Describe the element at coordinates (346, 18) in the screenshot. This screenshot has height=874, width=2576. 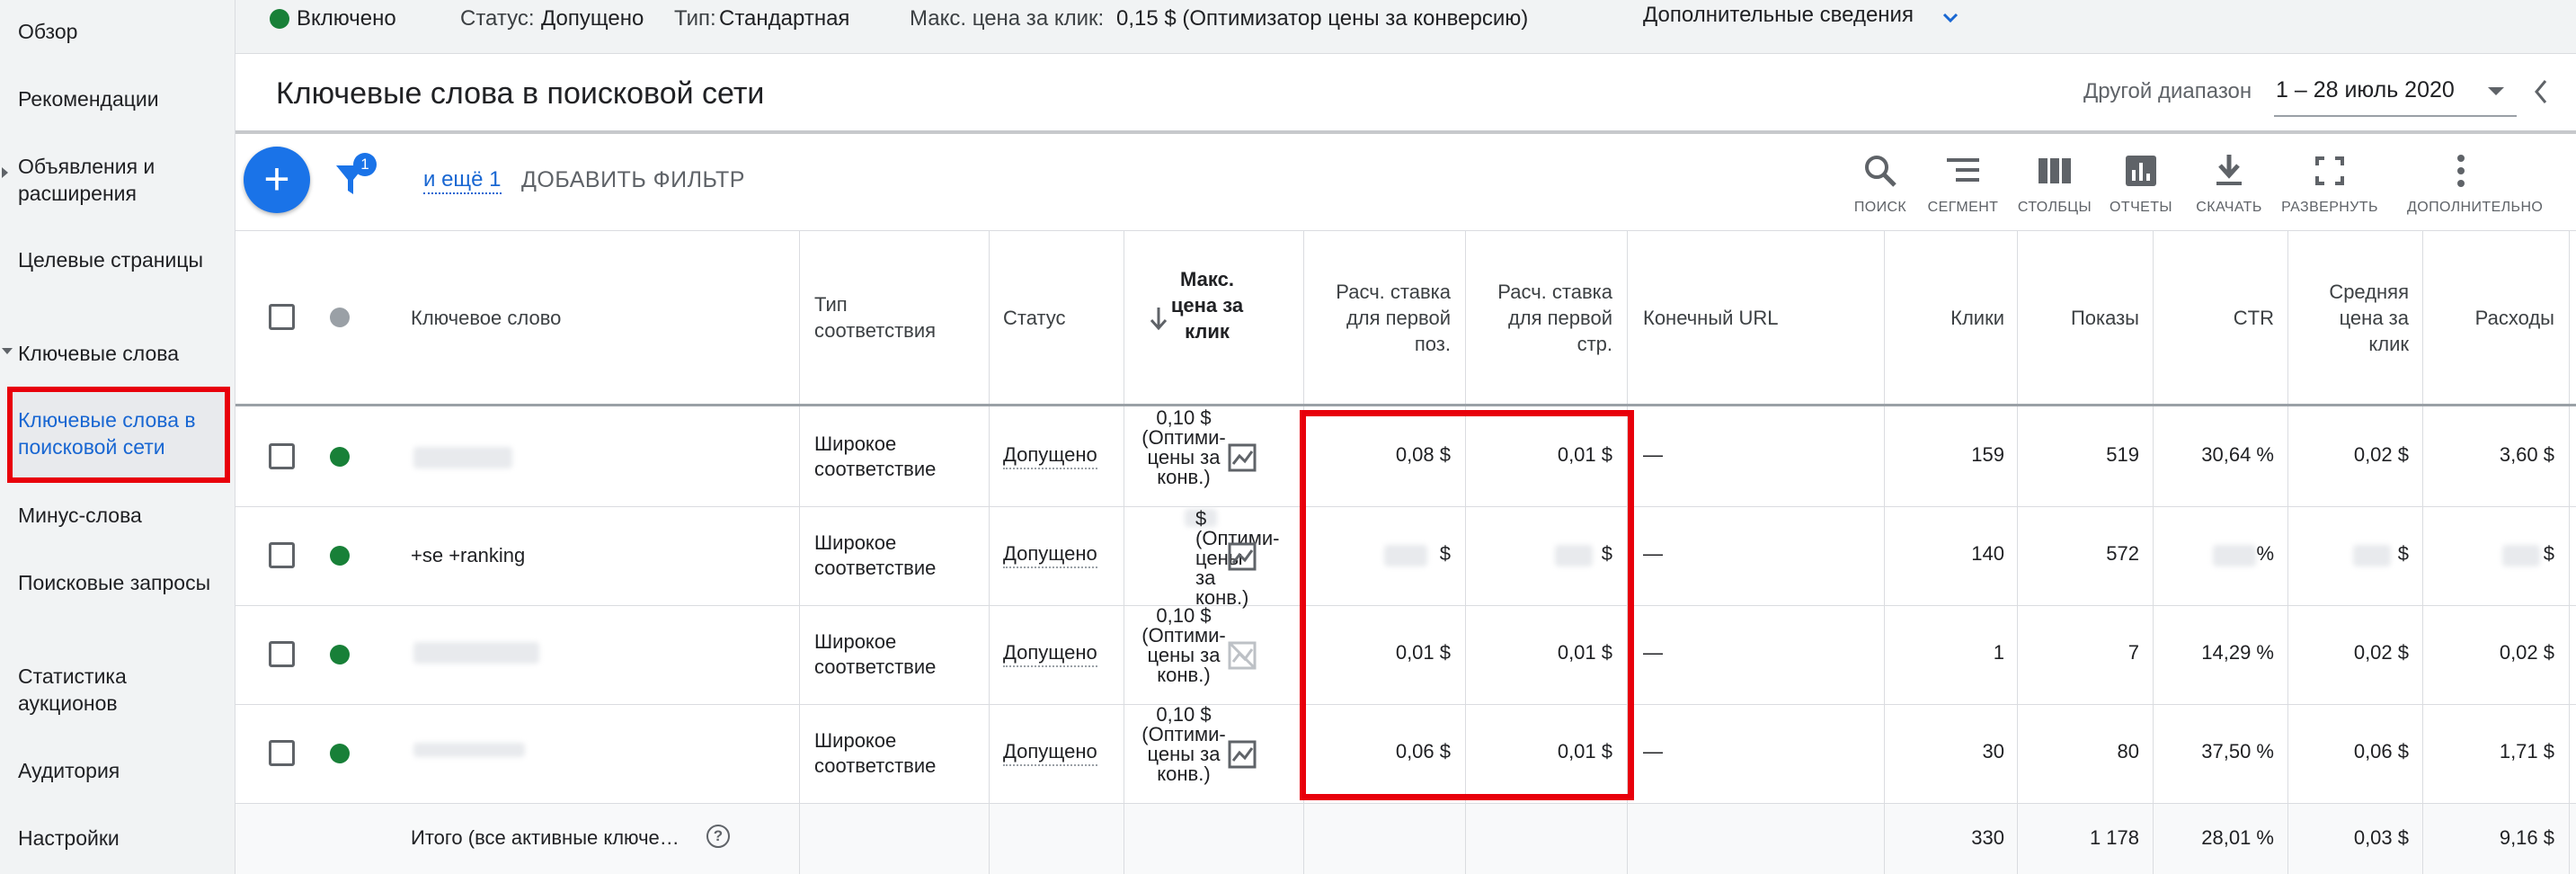
I see `status-enabled: Включено` at that location.